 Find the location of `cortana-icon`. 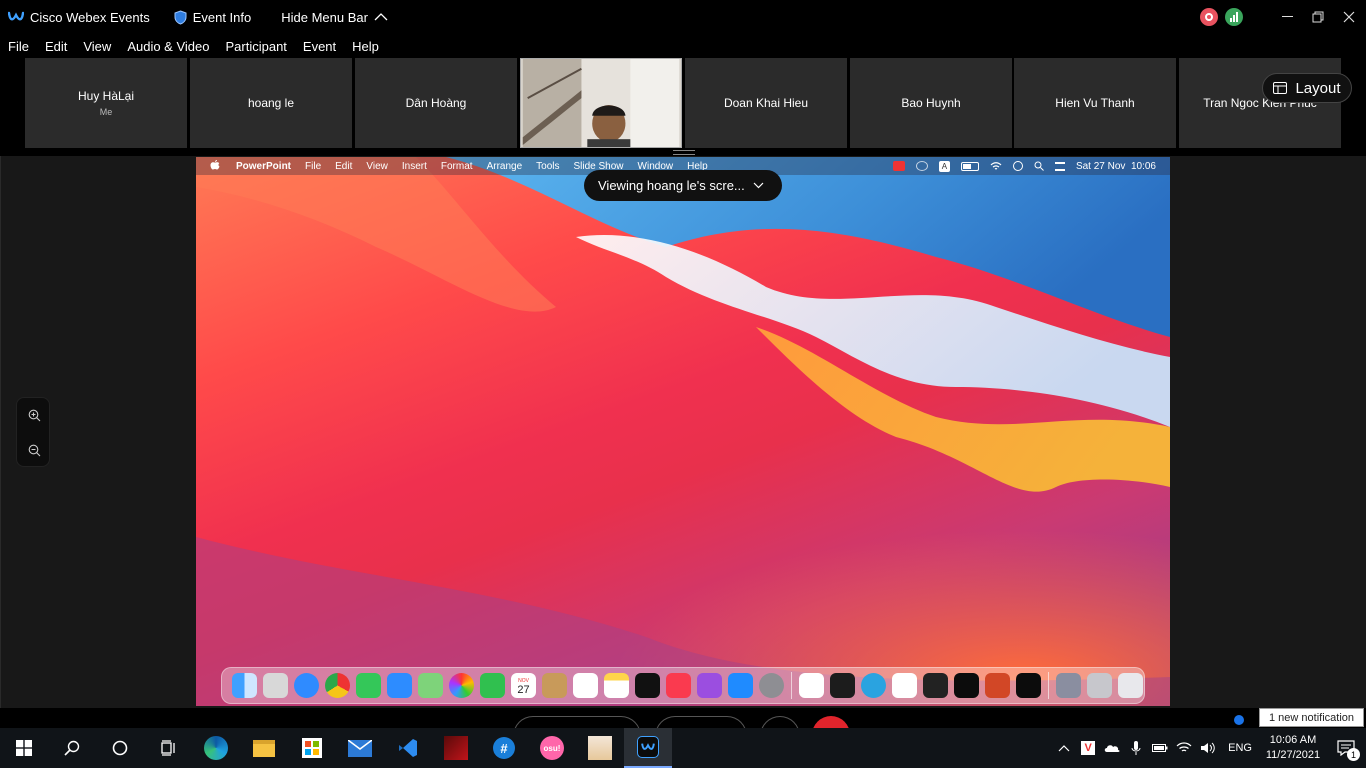

cortana-icon is located at coordinates (120, 748).